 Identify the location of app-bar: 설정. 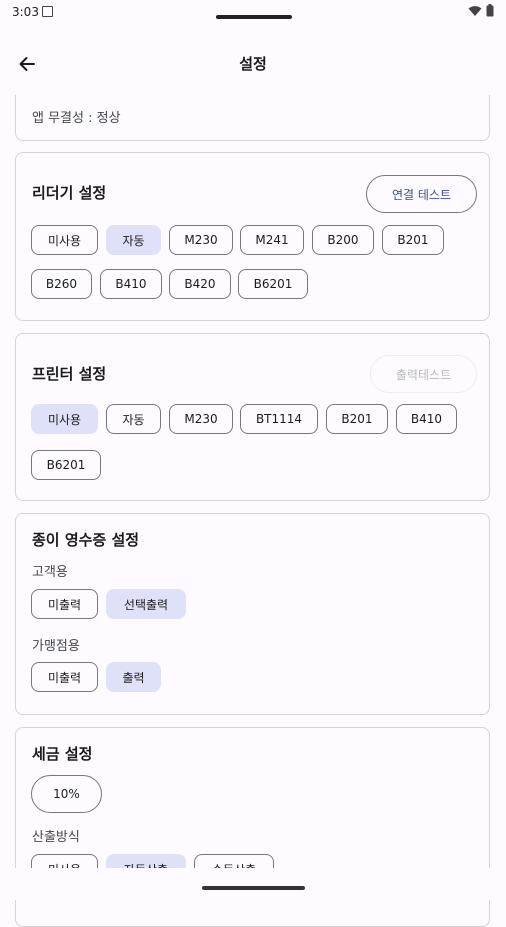
(253, 65).